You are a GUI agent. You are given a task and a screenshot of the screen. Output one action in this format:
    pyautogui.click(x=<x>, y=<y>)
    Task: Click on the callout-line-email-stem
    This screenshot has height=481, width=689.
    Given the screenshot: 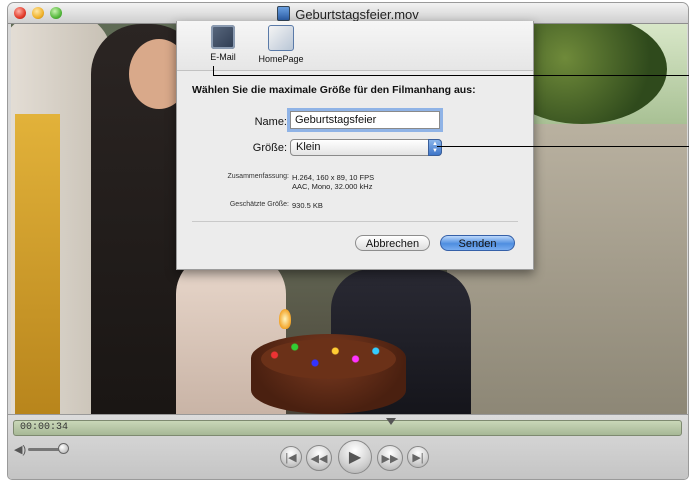 What is the action you would take?
    pyautogui.click(x=213, y=70)
    